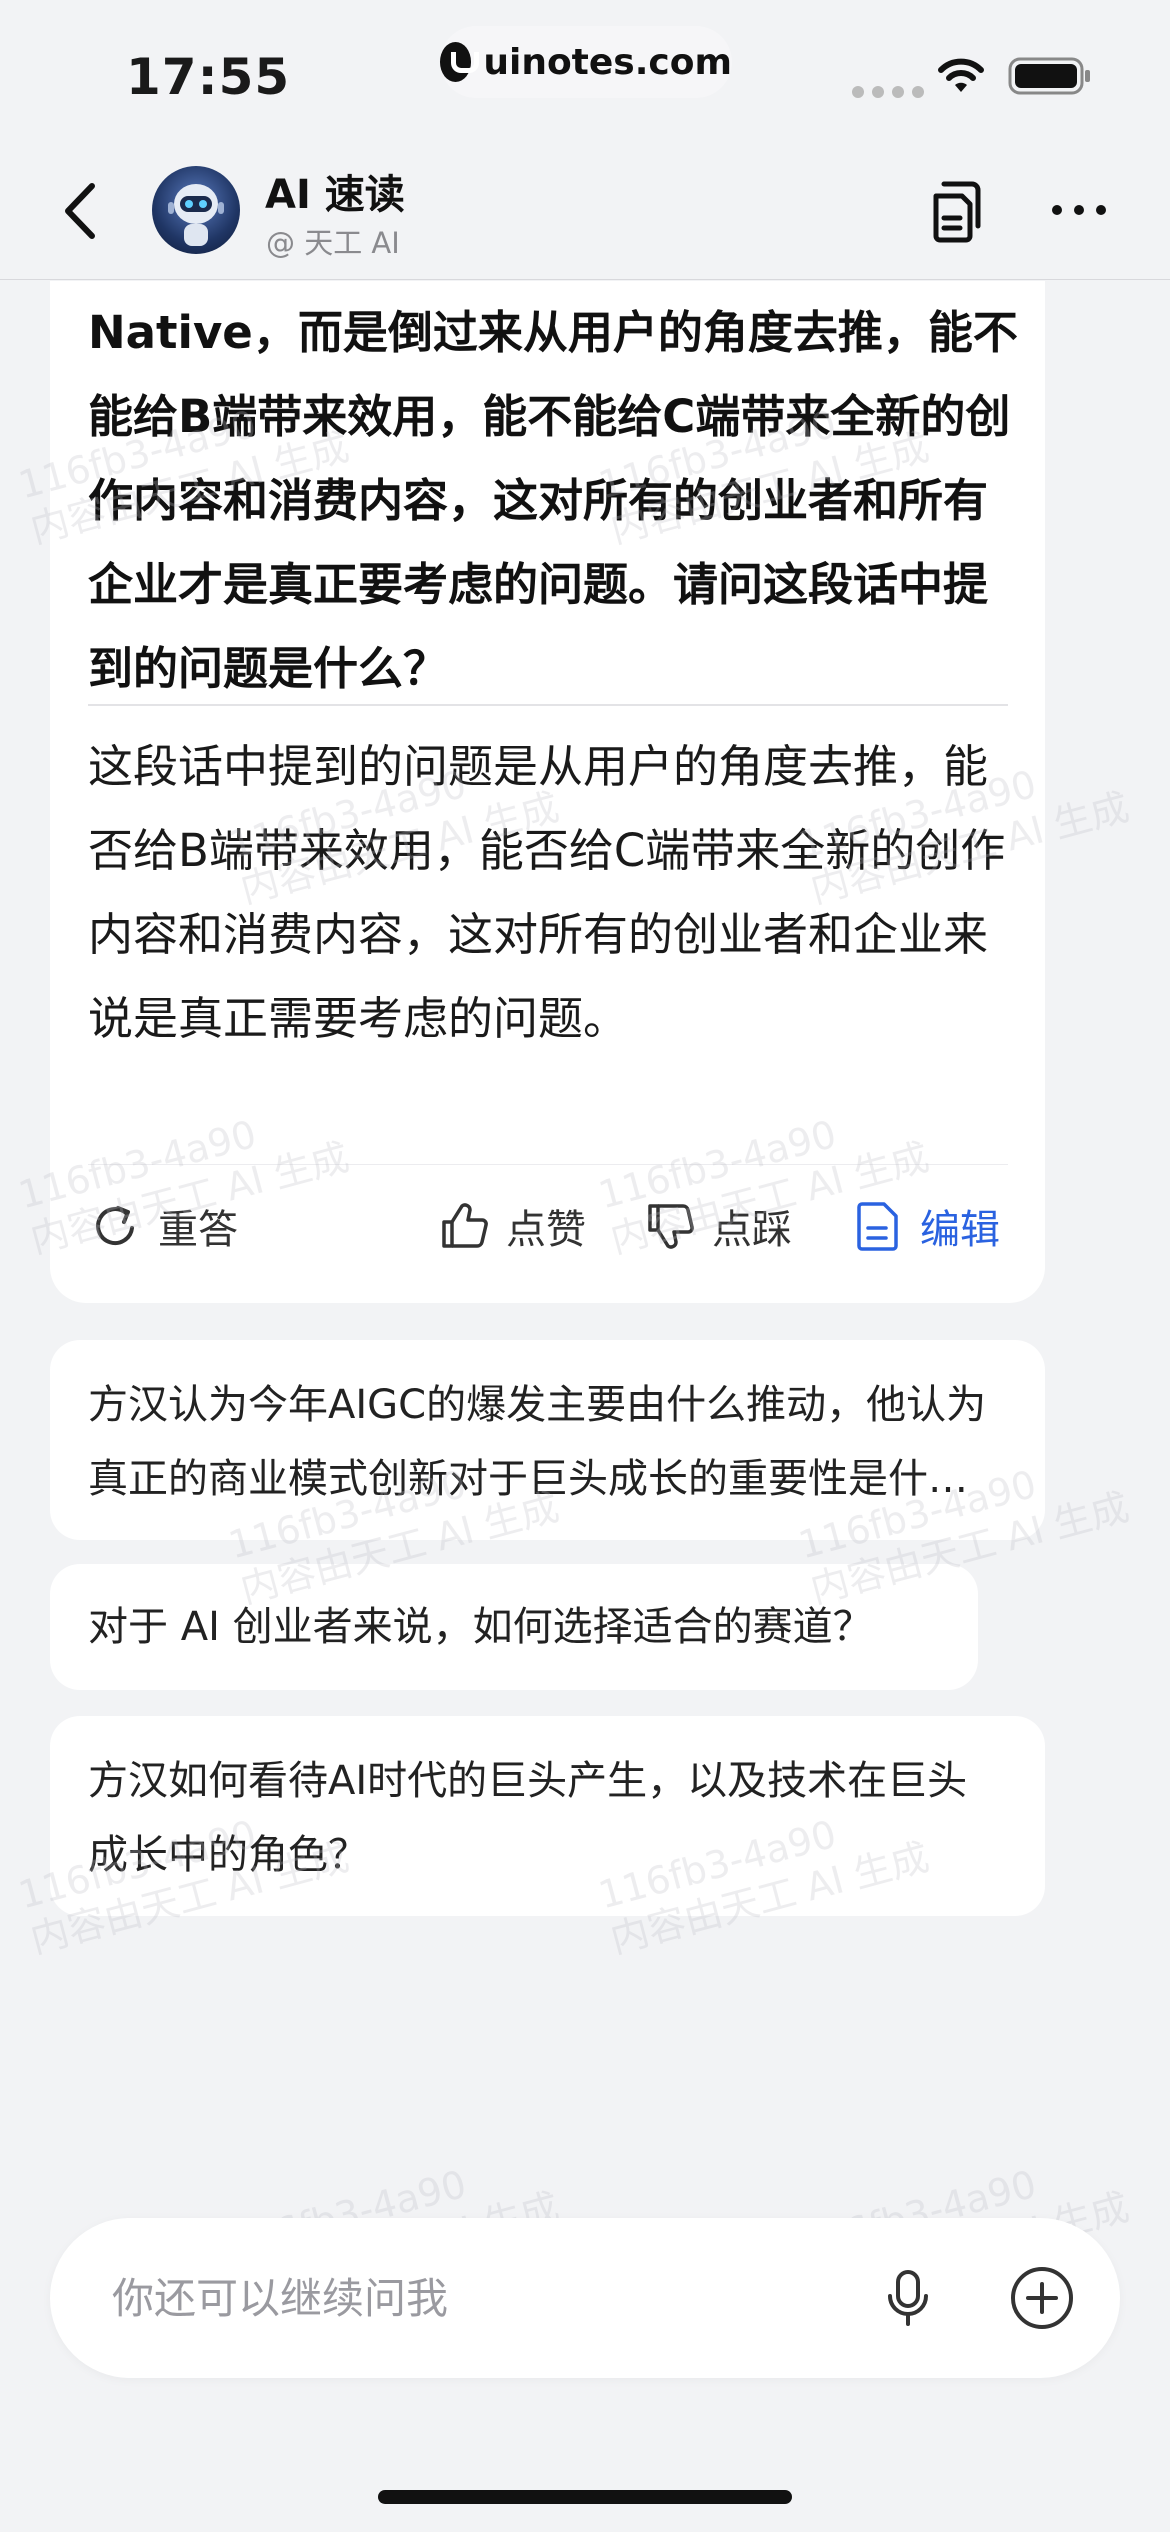 This screenshot has width=1170, height=2532. Describe the element at coordinates (335, 195) in the screenshot. I see `bot-name: AI 速读` at that location.